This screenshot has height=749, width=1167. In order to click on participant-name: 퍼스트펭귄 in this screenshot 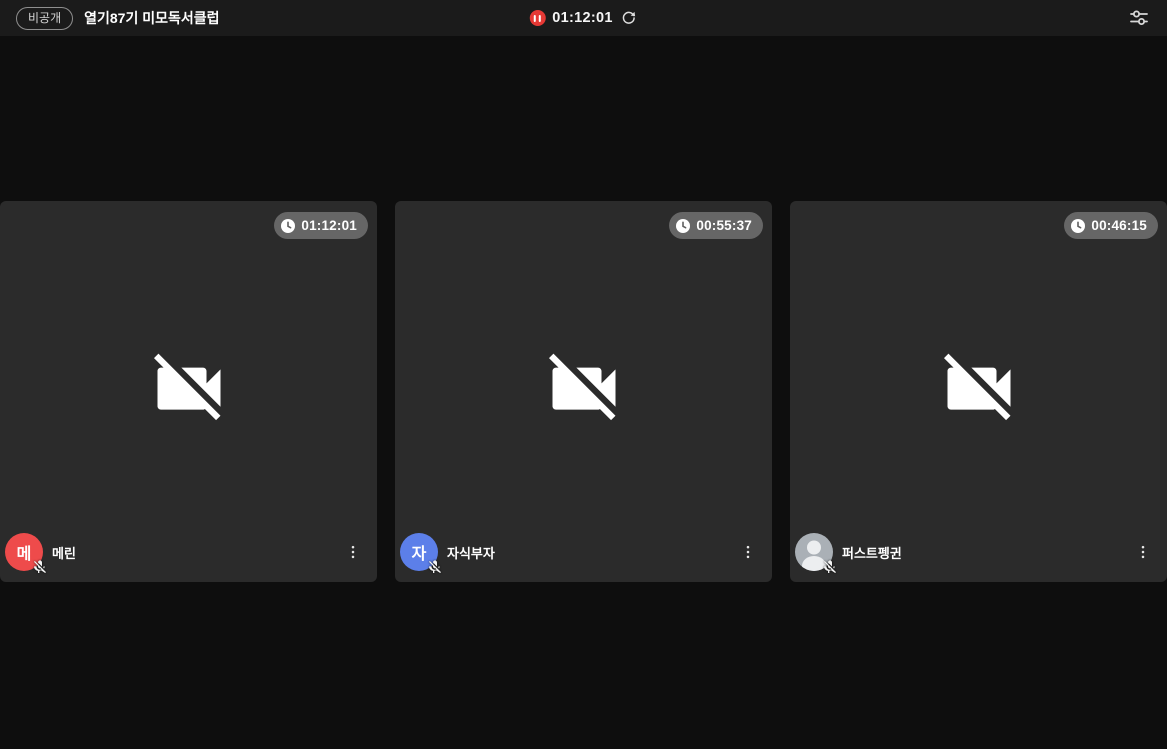, I will do `click(872, 553)`.